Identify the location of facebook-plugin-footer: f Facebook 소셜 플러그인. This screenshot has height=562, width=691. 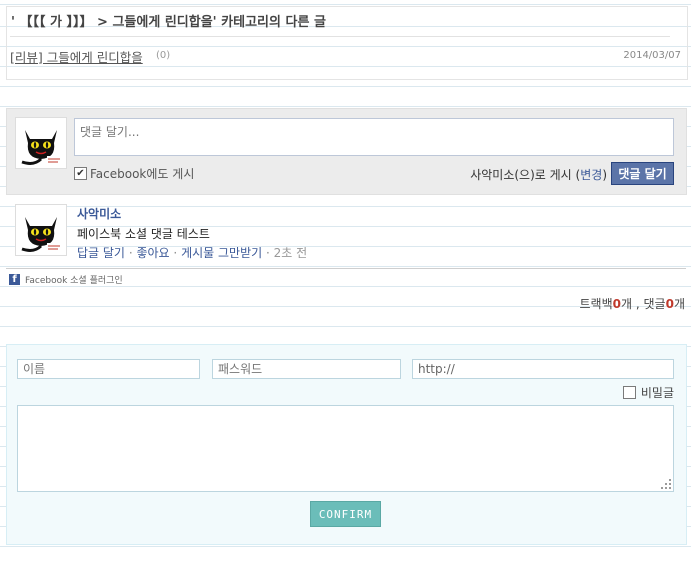
(66, 279).